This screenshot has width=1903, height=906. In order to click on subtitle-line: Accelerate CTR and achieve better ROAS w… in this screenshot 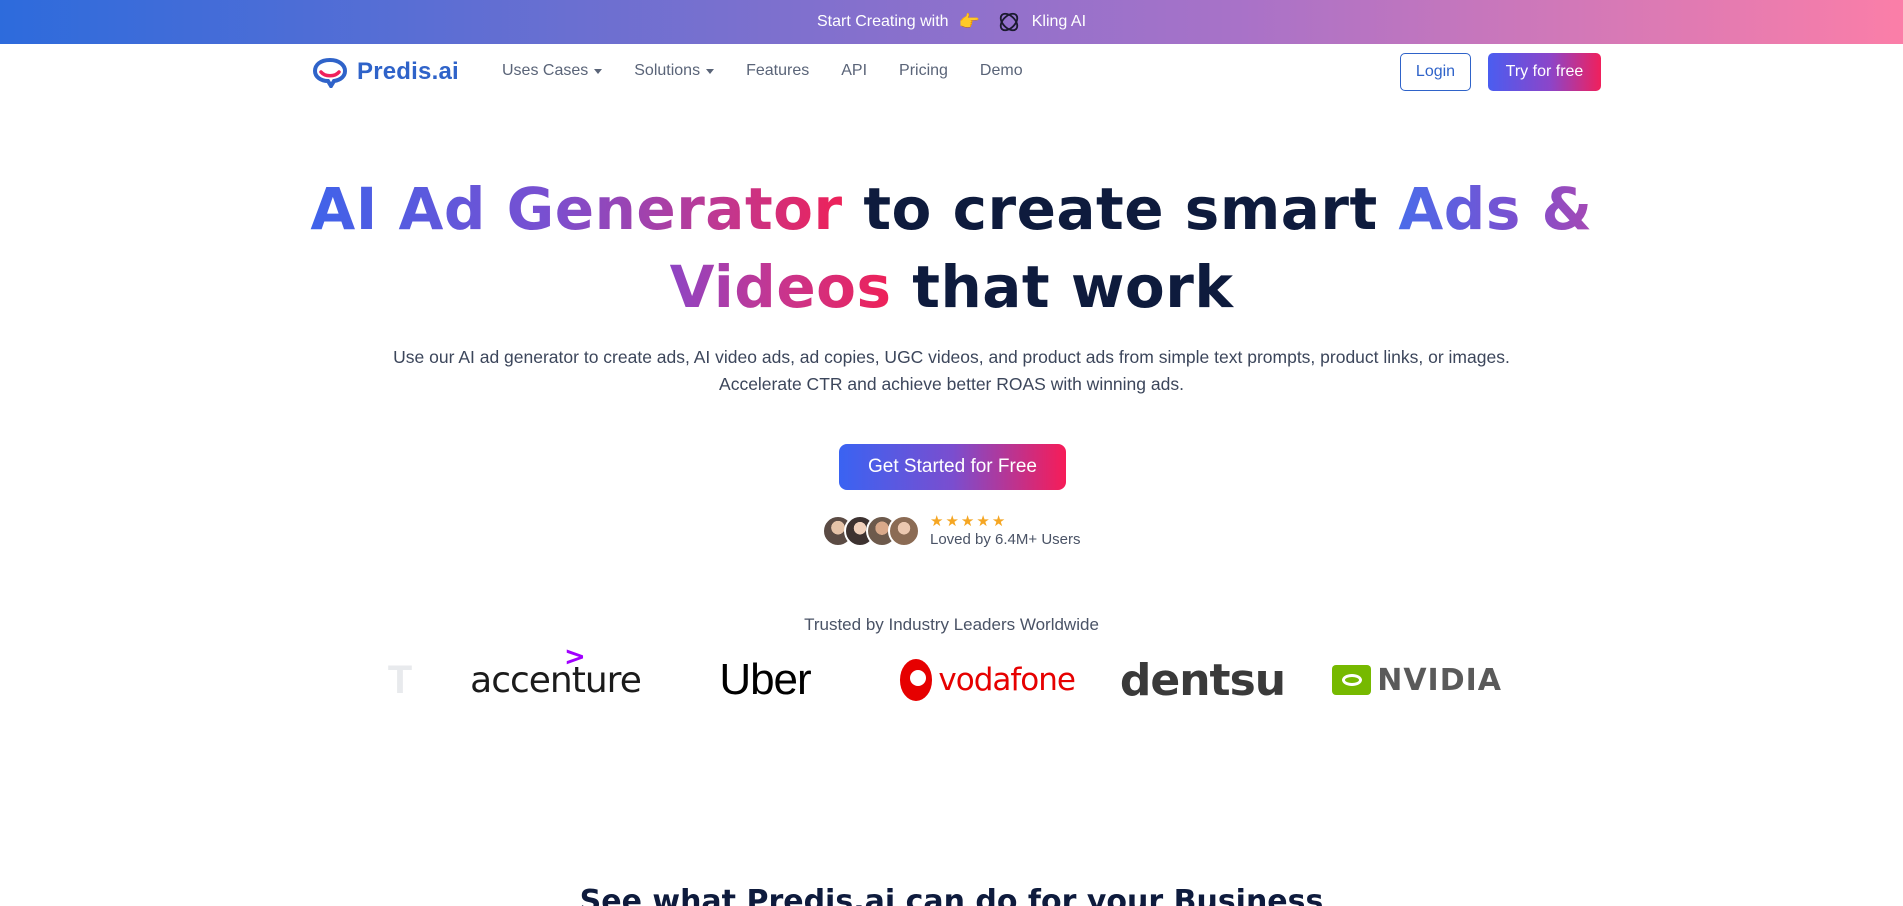, I will do `click(951, 384)`.